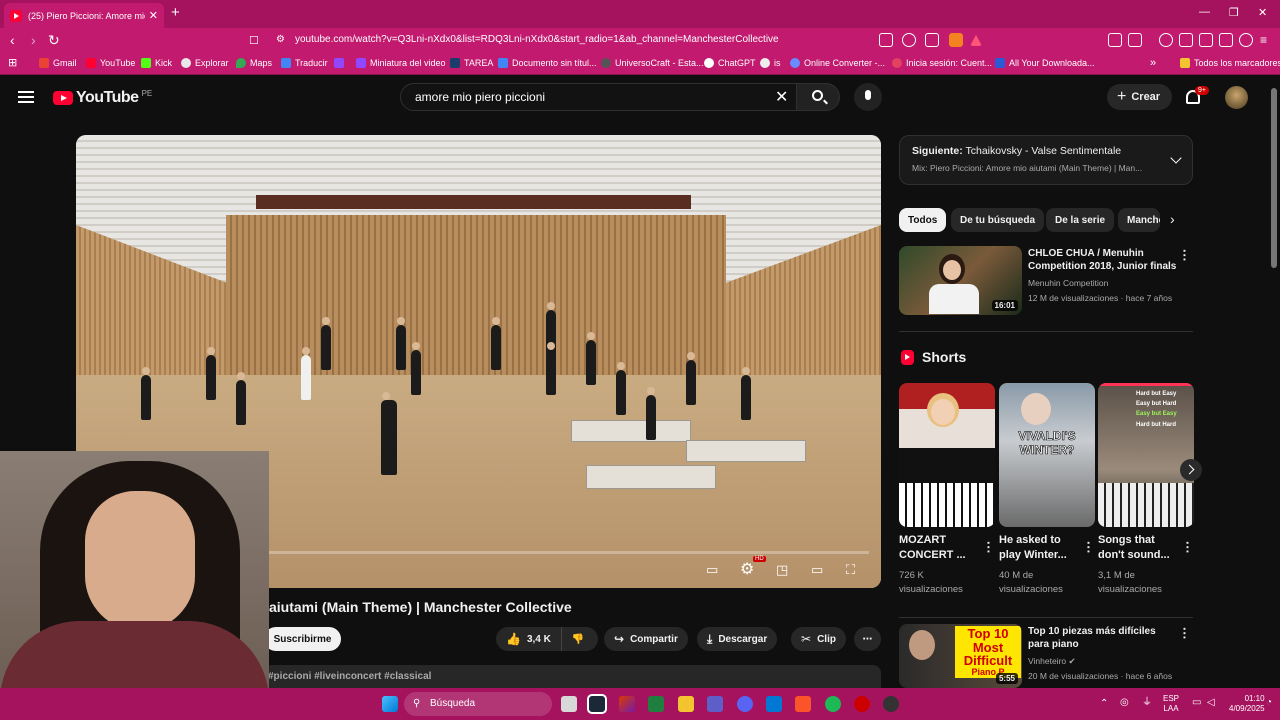 The image size is (1280, 720). I want to click on task-view-icon, so click(569, 704).